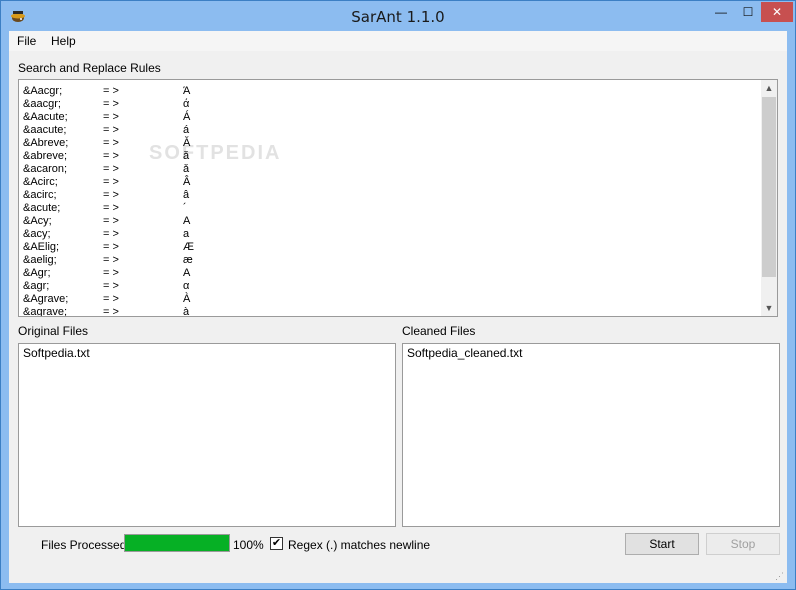 The image size is (796, 590). Describe the element at coordinates (186, 104) in the screenshot. I see `rule-char: ά` at that location.